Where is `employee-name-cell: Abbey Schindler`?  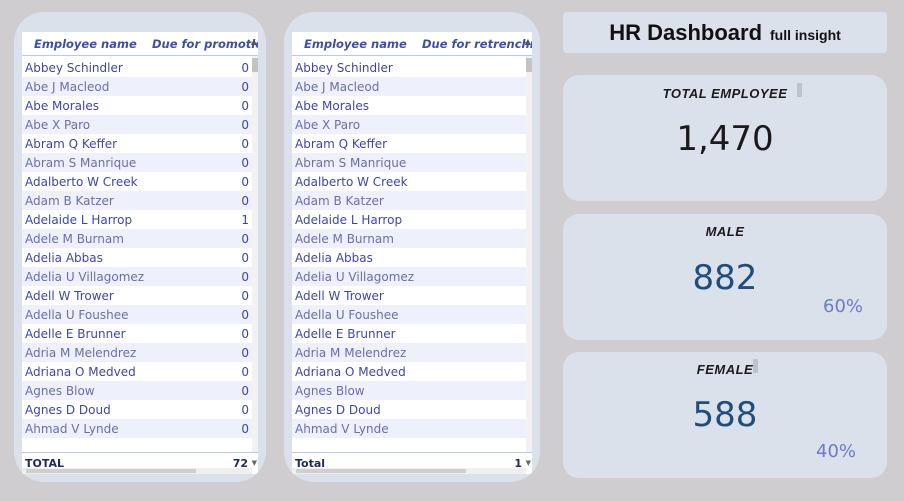
employee-name-cell: Abbey Schindler is located at coordinates (344, 67).